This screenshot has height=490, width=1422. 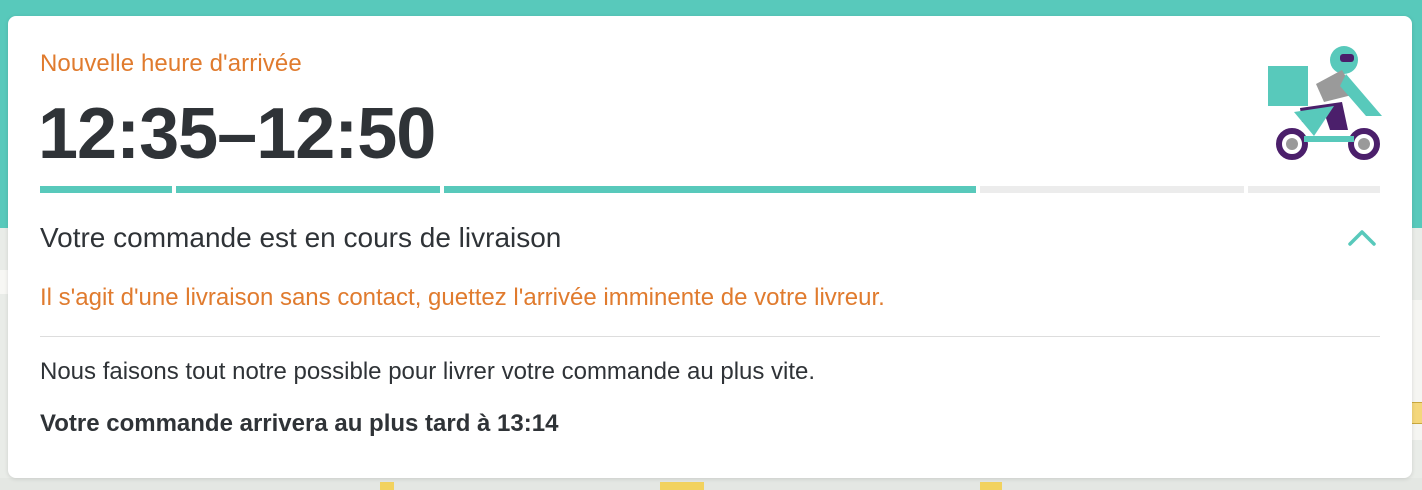 I want to click on arrival-subtitle: Nouvelle heure d'arrivée, so click(x=171, y=63).